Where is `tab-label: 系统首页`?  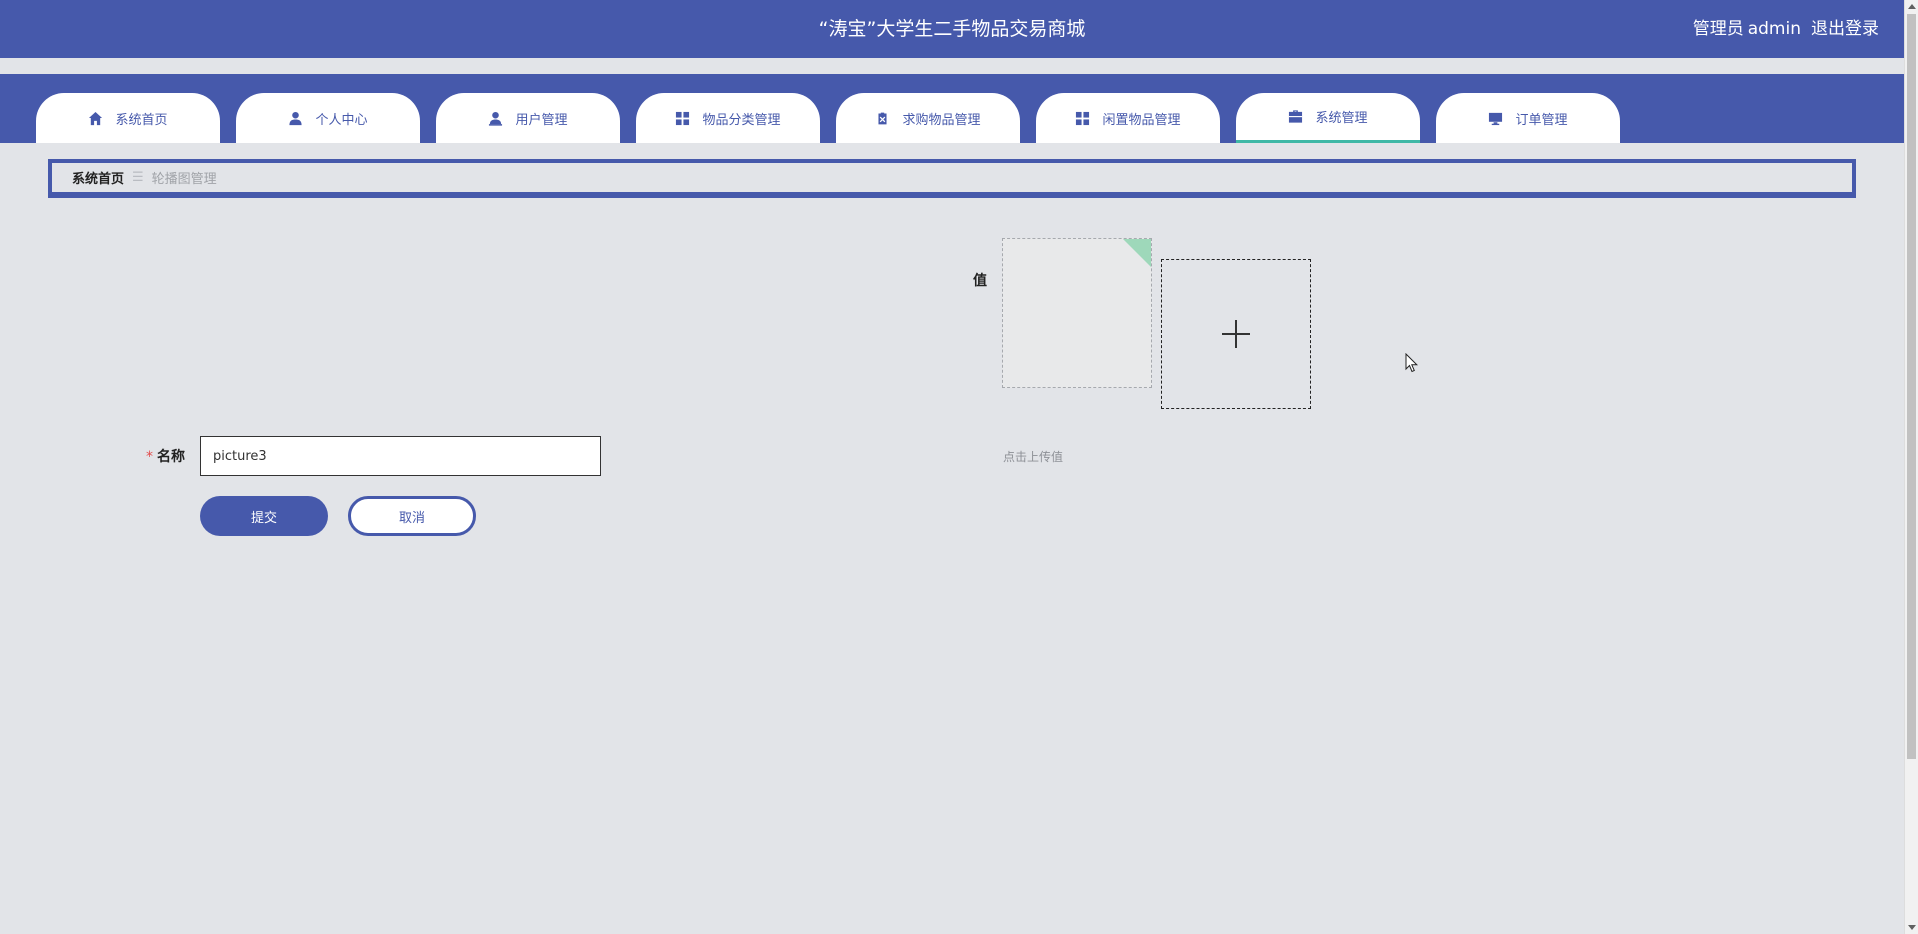
tab-label: 系统首页 is located at coordinates (141, 120).